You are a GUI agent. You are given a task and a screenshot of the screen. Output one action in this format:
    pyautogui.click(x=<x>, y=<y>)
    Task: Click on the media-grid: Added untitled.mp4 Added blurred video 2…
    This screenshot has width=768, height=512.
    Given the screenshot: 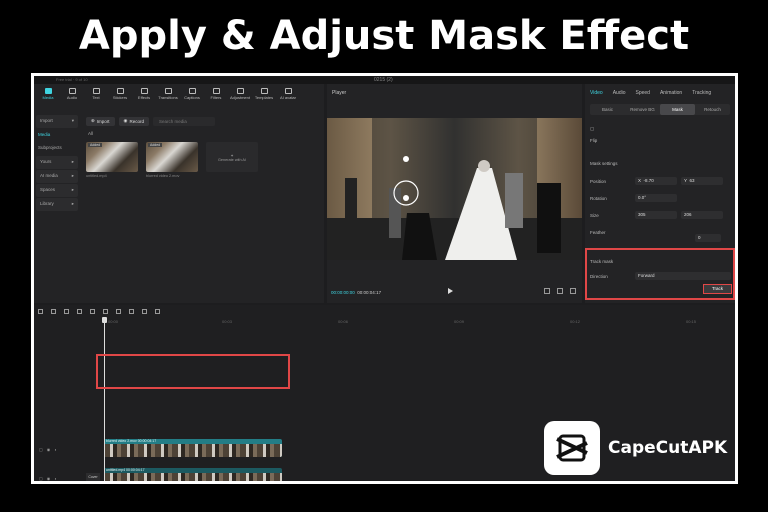 What is the action you would take?
    pyautogui.click(x=172, y=160)
    